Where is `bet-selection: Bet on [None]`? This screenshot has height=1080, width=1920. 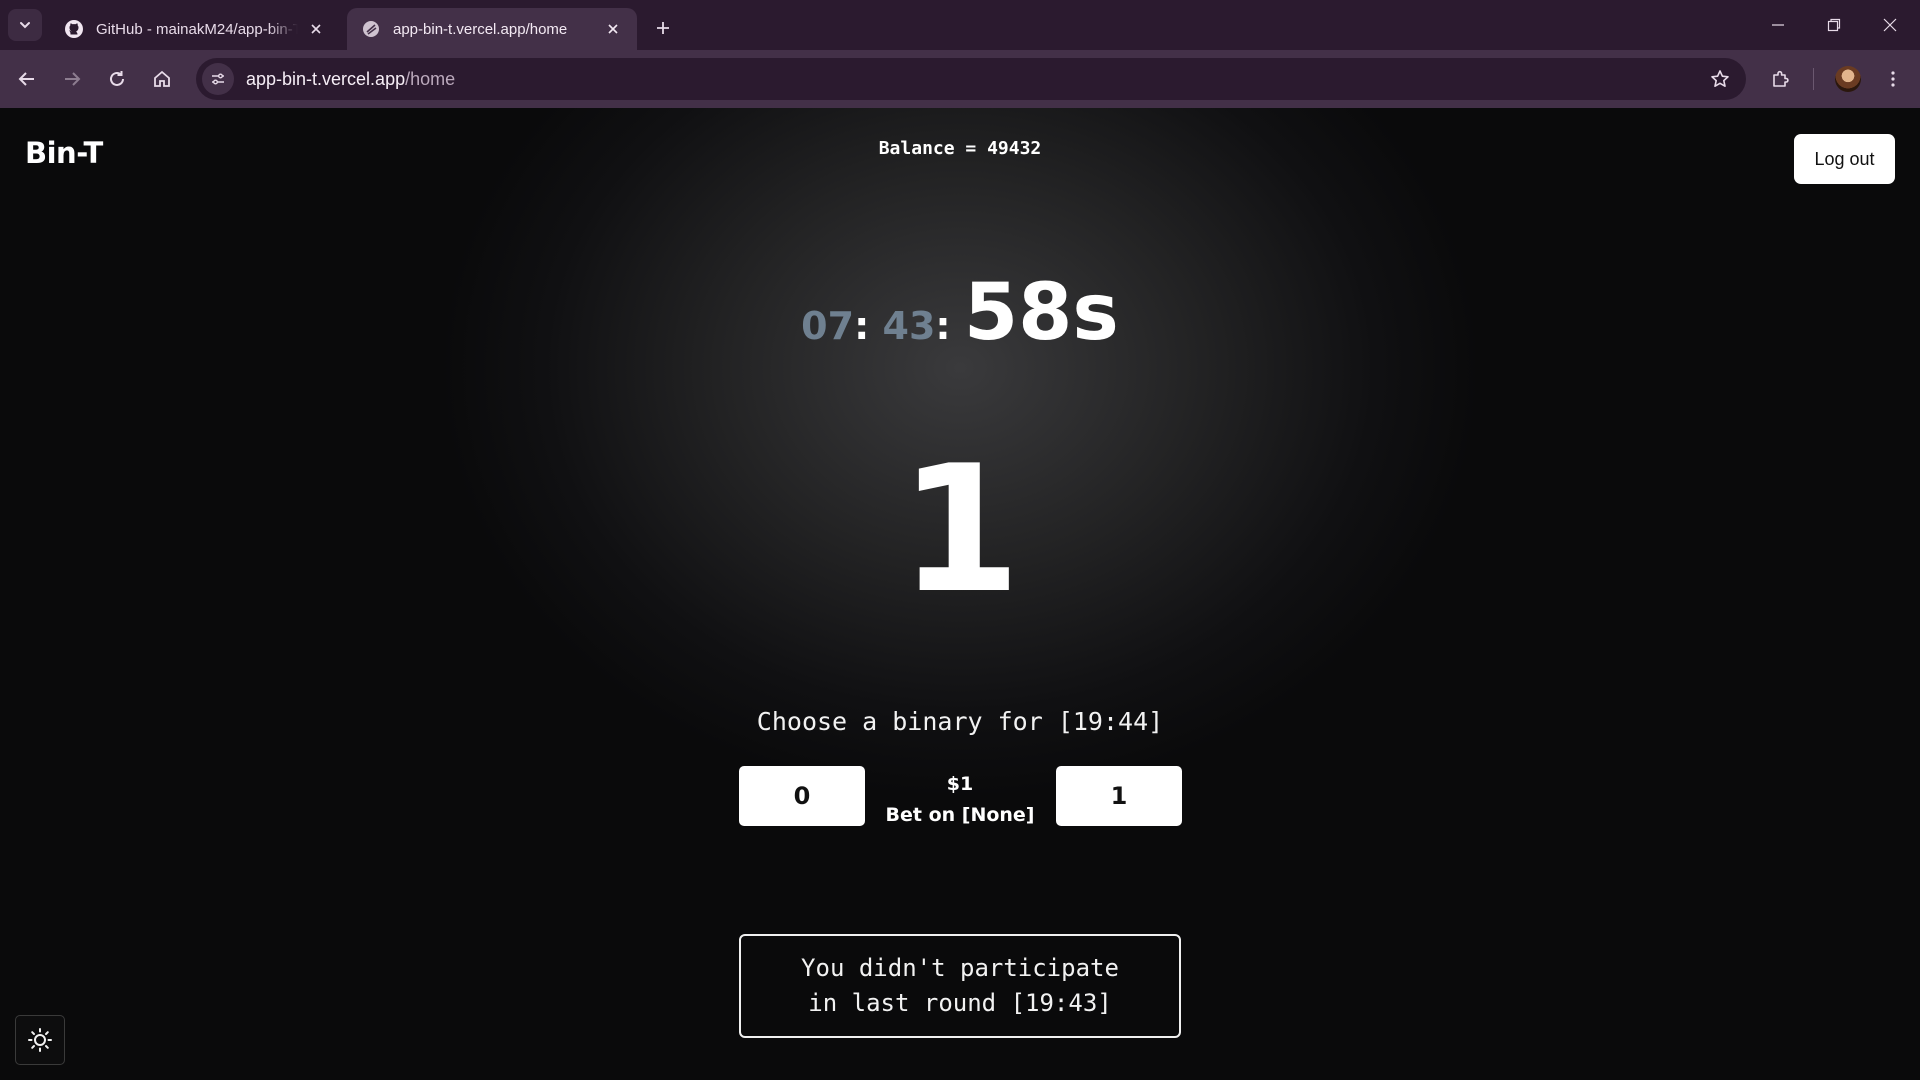
bet-selection: Bet on [None] is located at coordinates (960, 815).